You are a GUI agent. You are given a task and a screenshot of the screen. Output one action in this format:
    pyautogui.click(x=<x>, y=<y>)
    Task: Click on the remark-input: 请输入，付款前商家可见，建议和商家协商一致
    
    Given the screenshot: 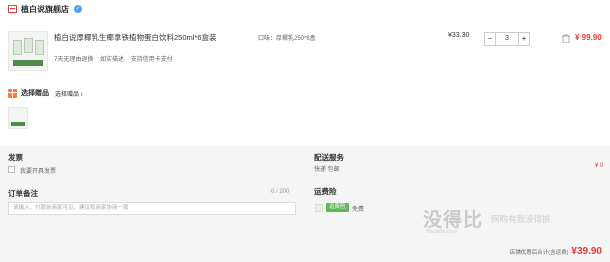 What is the action you would take?
    pyautogui.click(x=152, y=208)
    